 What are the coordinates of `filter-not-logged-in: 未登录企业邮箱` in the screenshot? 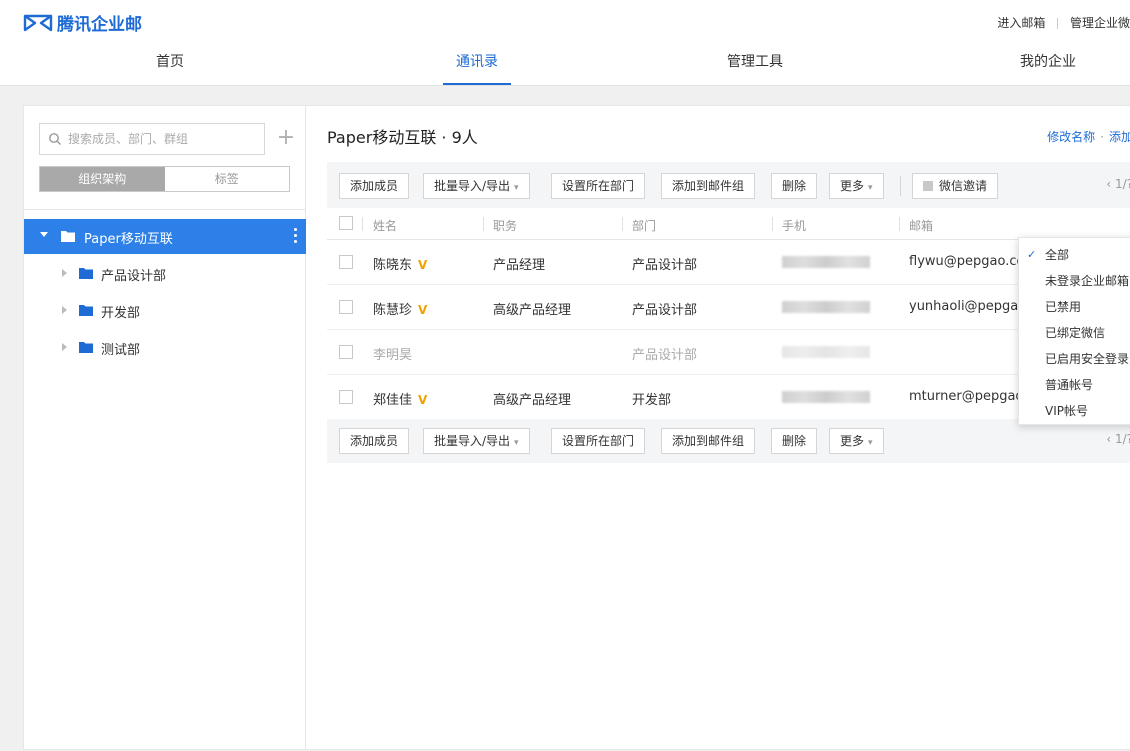 It's located at (1074, 281).